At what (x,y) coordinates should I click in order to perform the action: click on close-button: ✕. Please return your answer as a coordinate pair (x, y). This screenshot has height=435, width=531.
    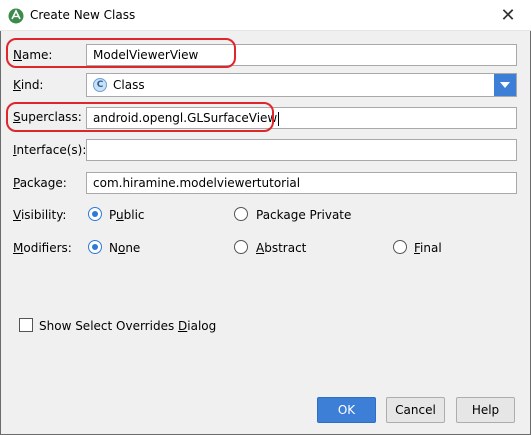
    Looking at the image, I should click on (508, 15).